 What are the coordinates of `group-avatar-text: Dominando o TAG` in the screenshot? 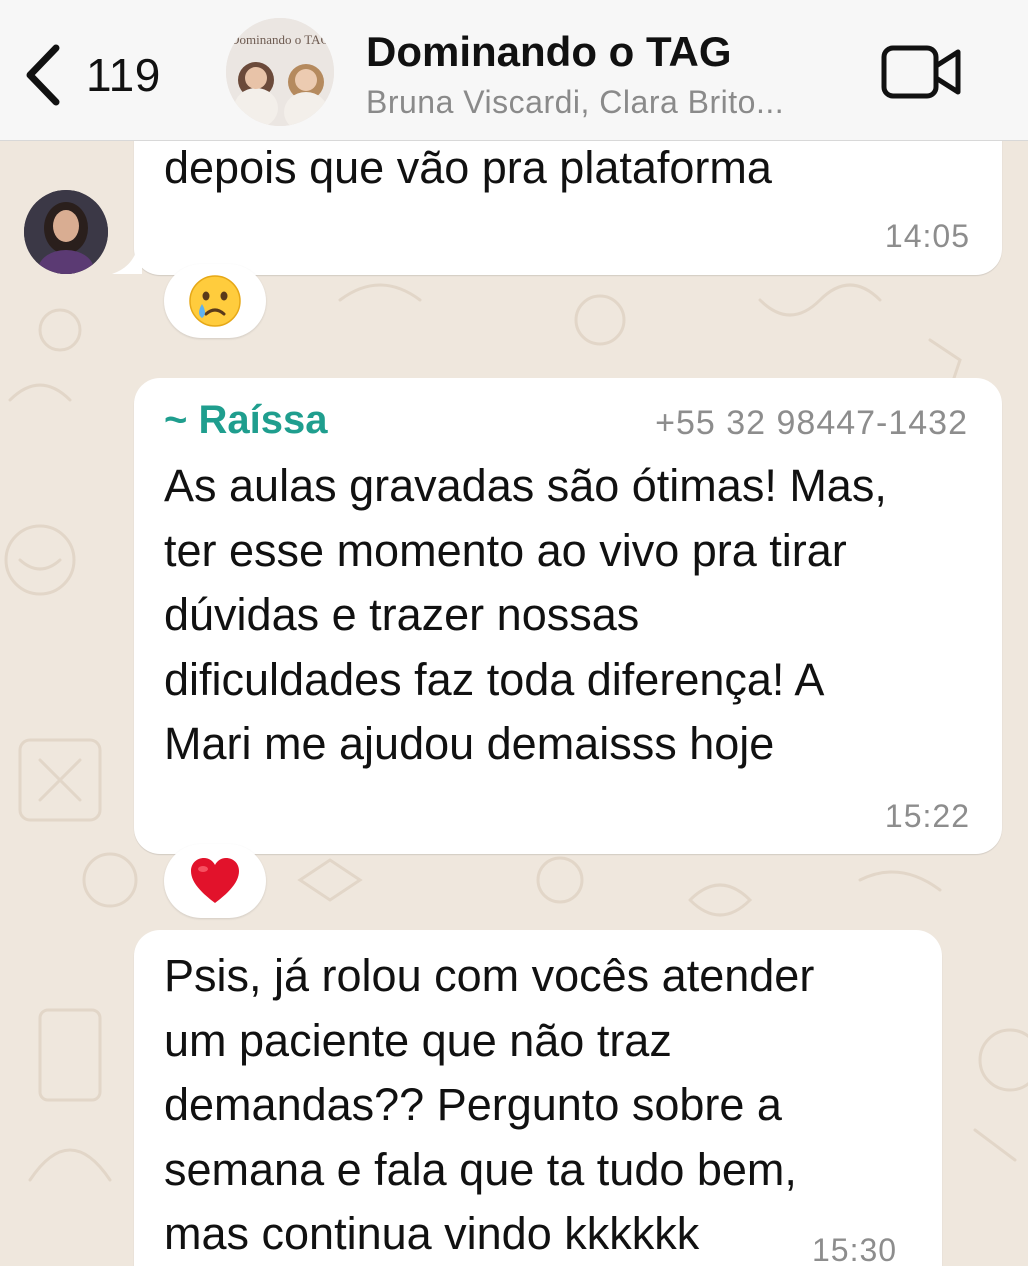 It's located at (280, 39).